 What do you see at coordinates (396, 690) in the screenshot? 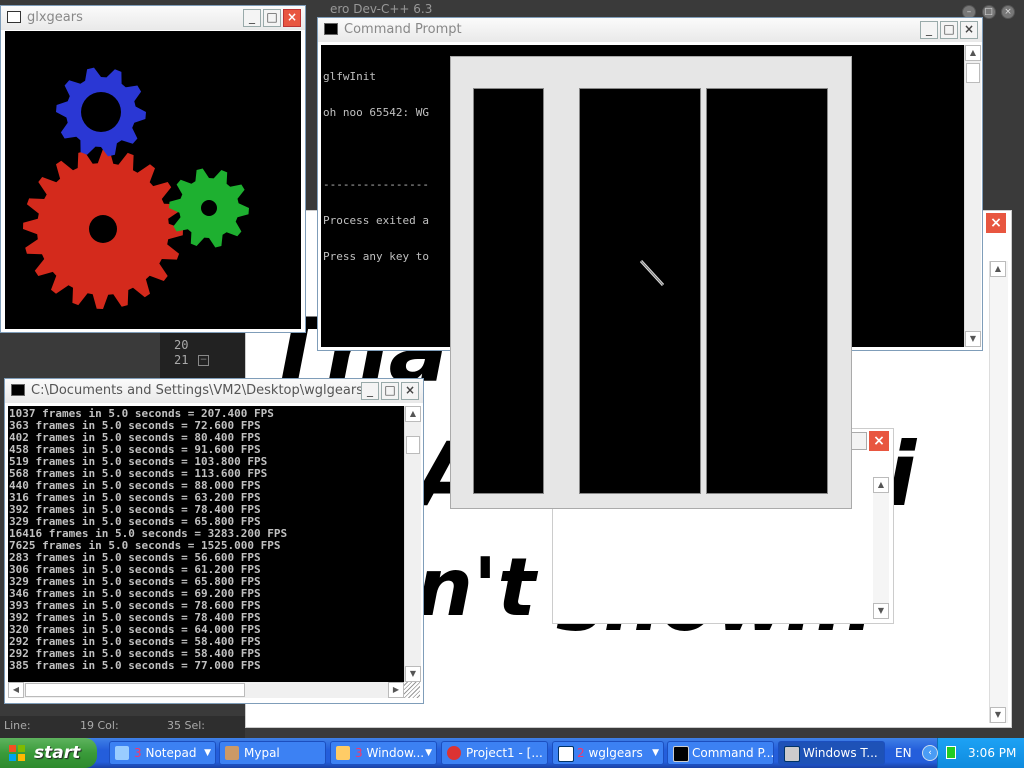
I see `scroll-right-arrow: ▶` at bounding box center [396, 690].